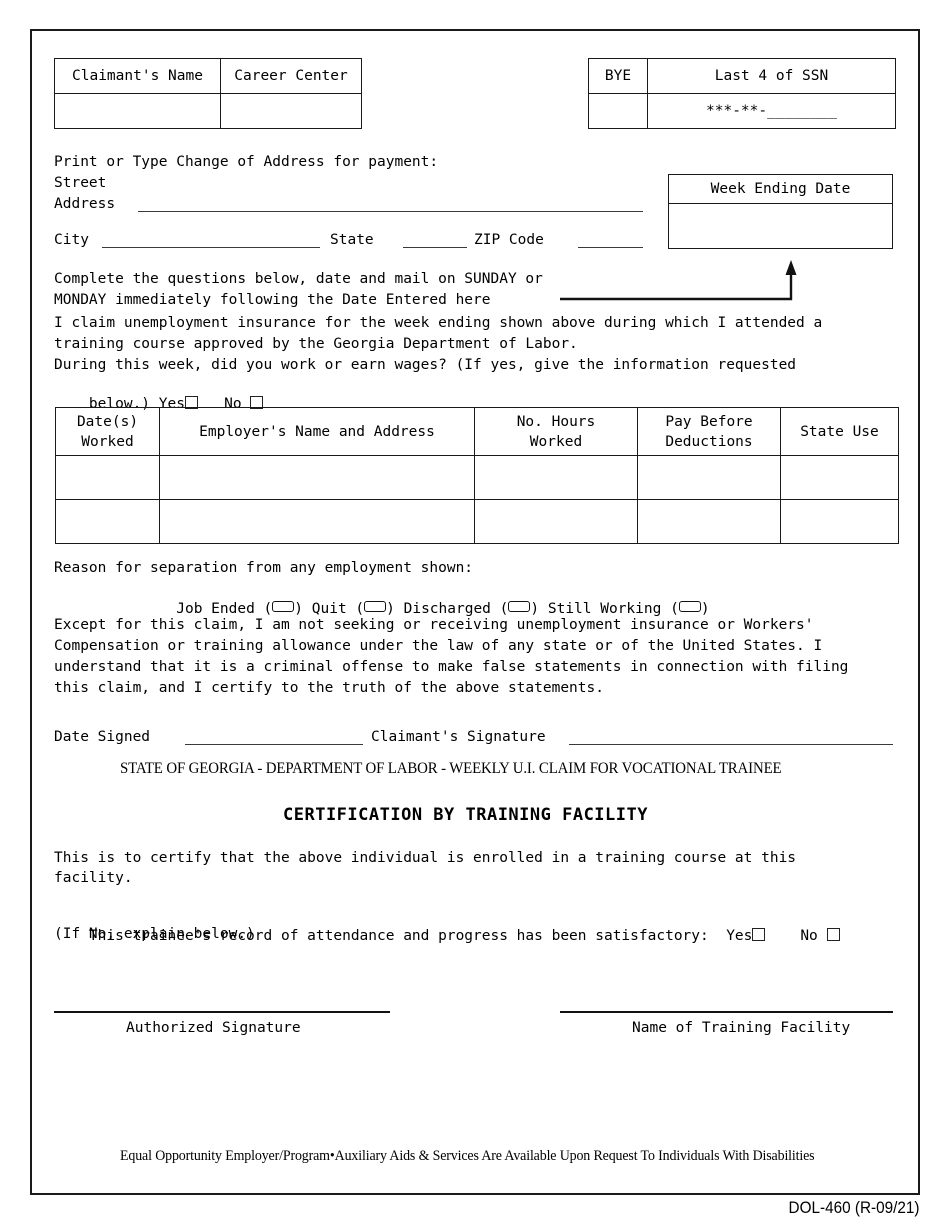 This screenshot has width=950, height=1230. What do you see at coordinates (213, 1028) in the screenshot?
I see `authorized-signature-label: Authorized Signature` at bounding box center [213, 1028].